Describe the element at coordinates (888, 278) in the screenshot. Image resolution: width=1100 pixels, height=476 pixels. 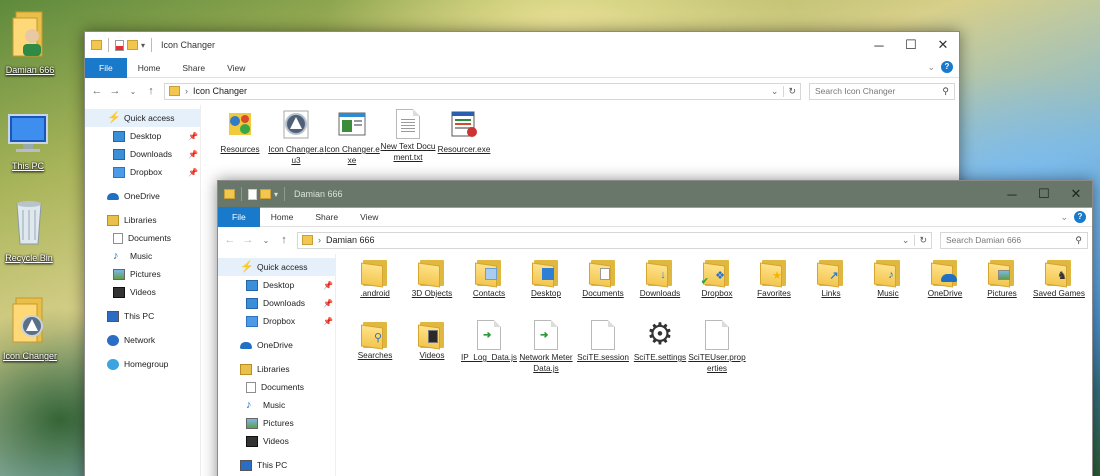
I see `file-item: ♪ Music` at that location.